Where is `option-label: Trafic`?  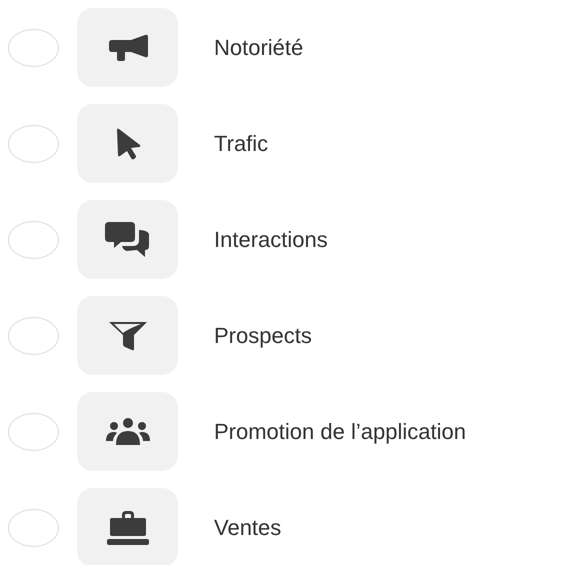 option-label: Trafic is located at coordinates (241, 143).